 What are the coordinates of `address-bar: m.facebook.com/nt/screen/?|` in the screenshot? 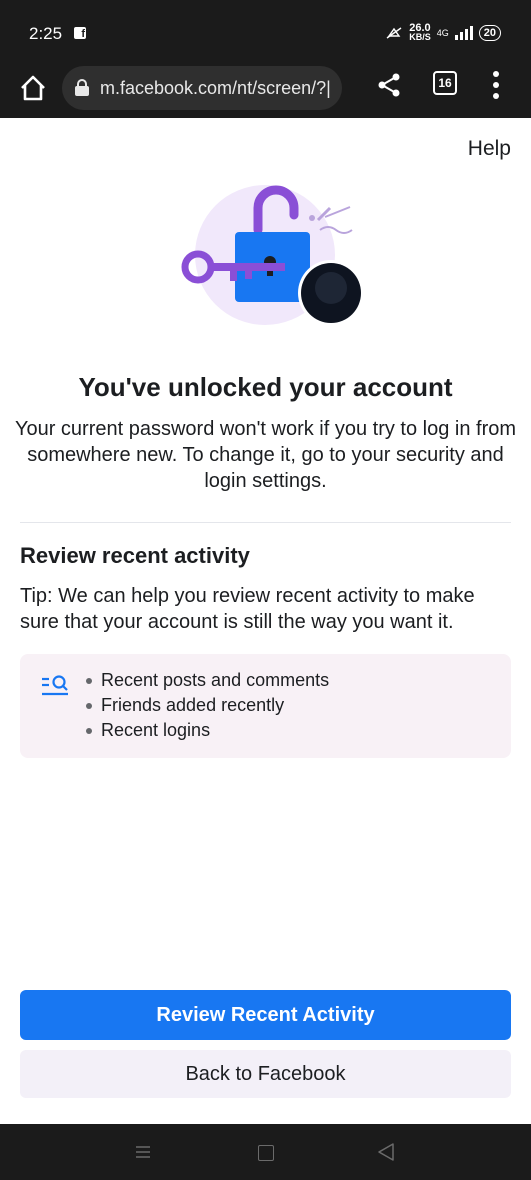 It's located at (202, 88).